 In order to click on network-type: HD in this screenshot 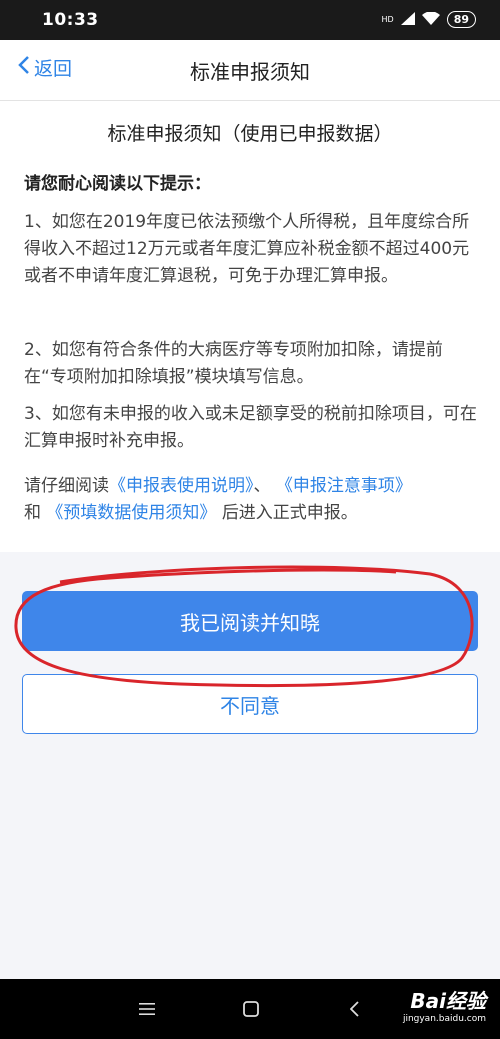, I will do `click(387, 19)`.